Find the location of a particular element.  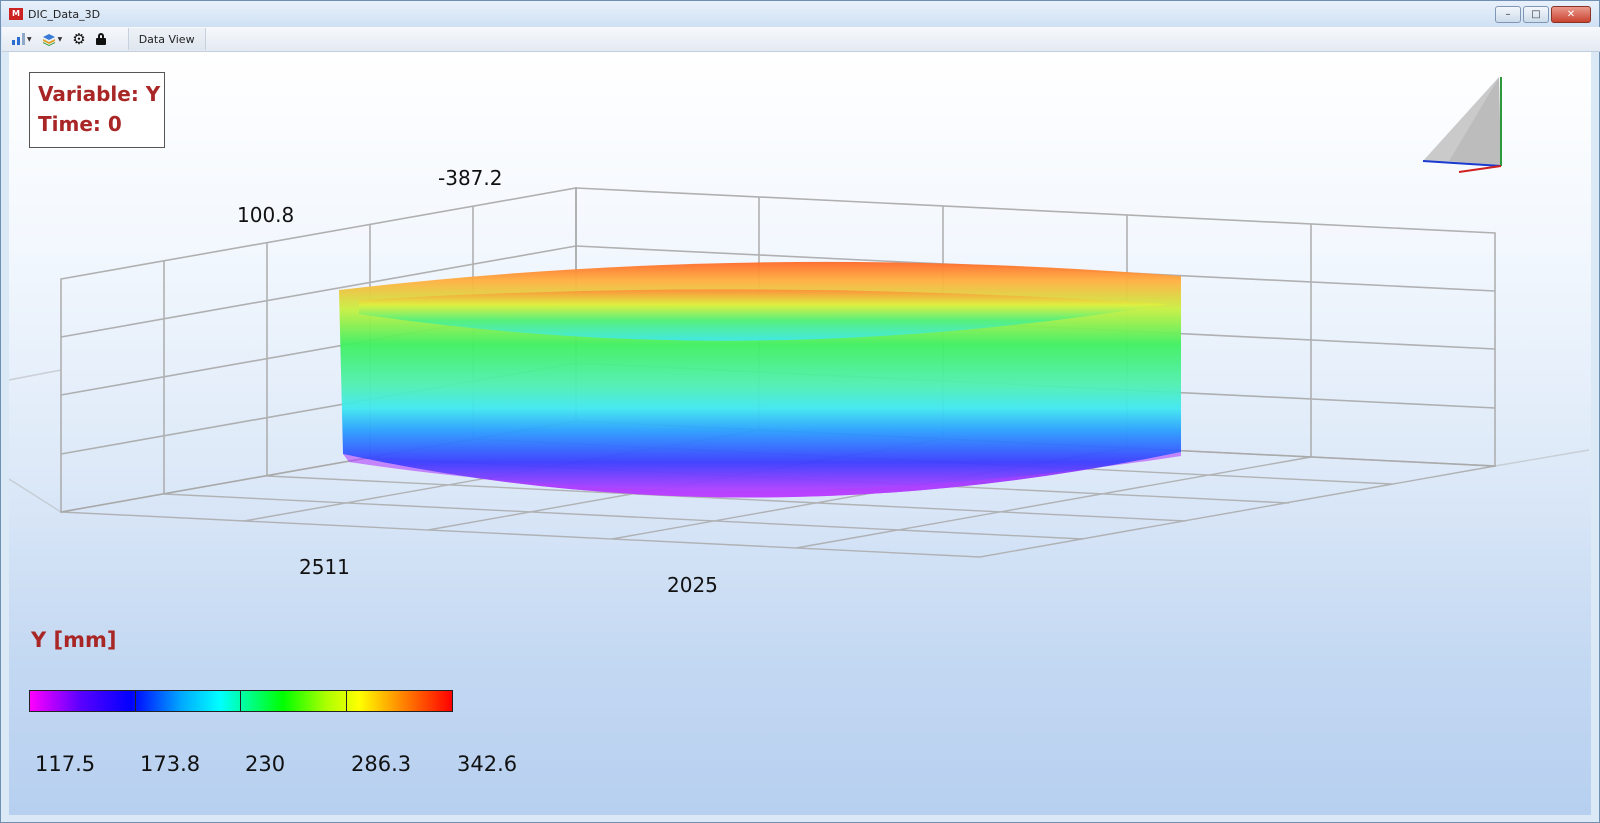

axis-label: 2025 is located at coordinates (692, 585).